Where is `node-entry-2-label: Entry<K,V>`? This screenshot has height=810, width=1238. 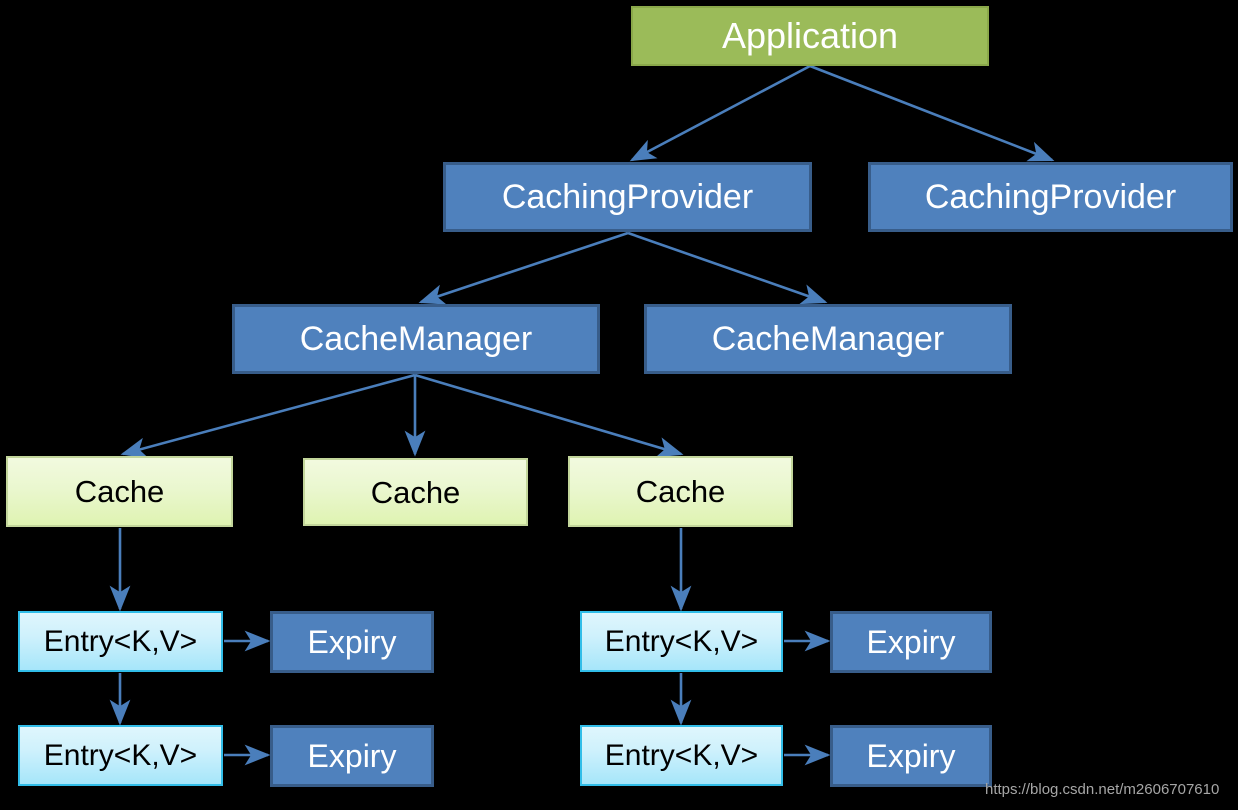 node-entry-2-label: Entry<K,V> is located at coordinates (681, 641).